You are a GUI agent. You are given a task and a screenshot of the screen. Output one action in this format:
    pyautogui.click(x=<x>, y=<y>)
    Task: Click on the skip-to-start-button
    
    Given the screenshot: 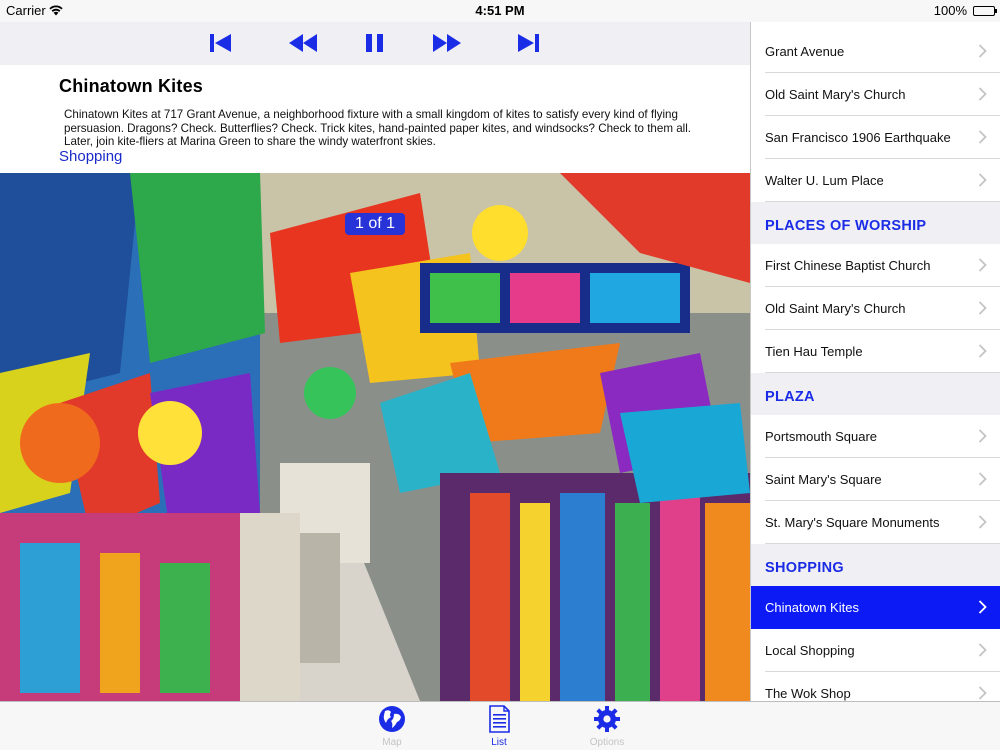 What is the action you would take?
    pyautogui.click(x=220, y=43)
    